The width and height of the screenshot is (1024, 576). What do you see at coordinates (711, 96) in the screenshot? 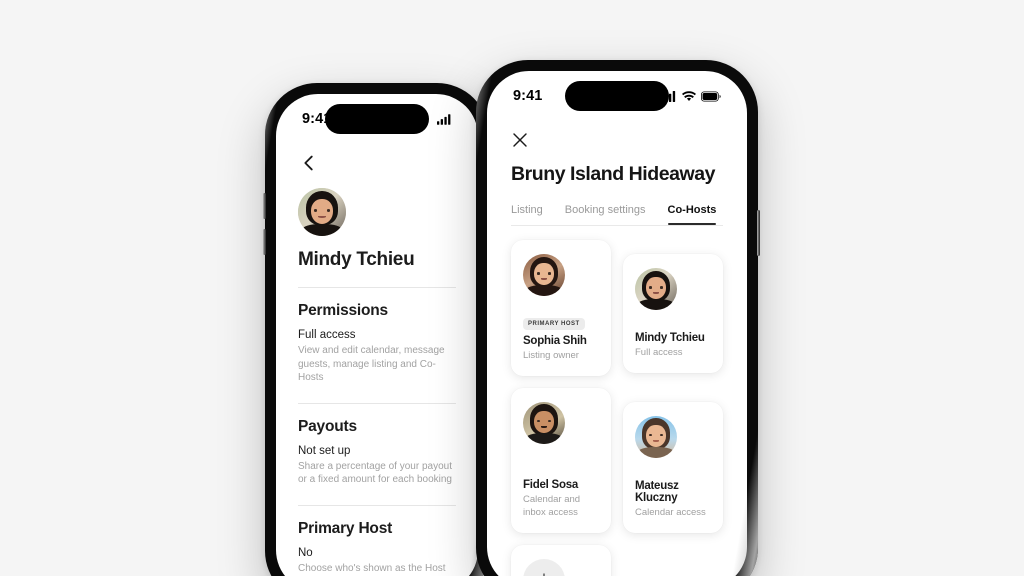
I see `battery-icon` at bounding box center [711, 96].